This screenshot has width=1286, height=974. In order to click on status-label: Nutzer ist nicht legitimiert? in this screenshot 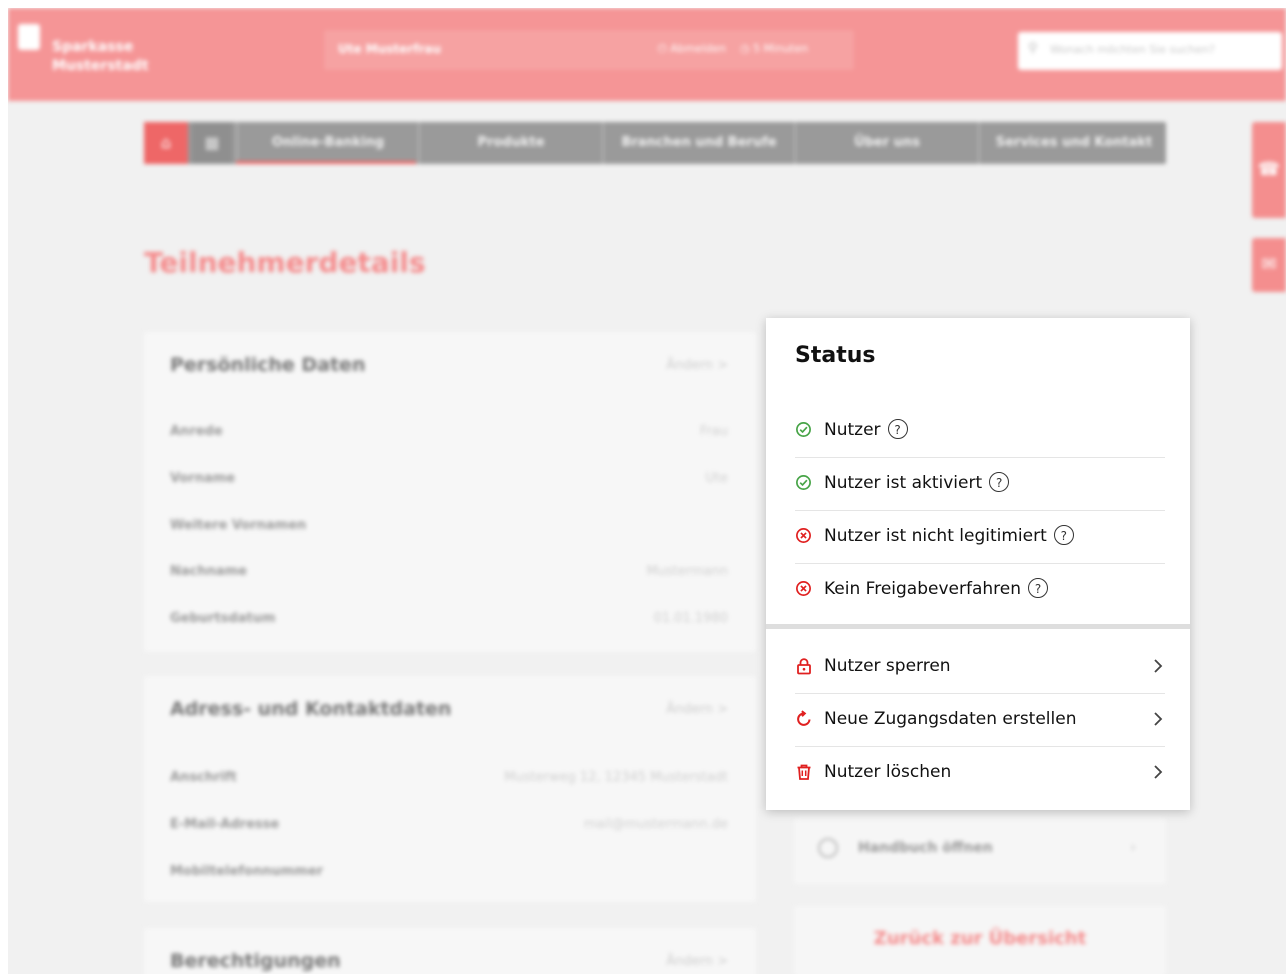, I will do `click(949, 535)`.